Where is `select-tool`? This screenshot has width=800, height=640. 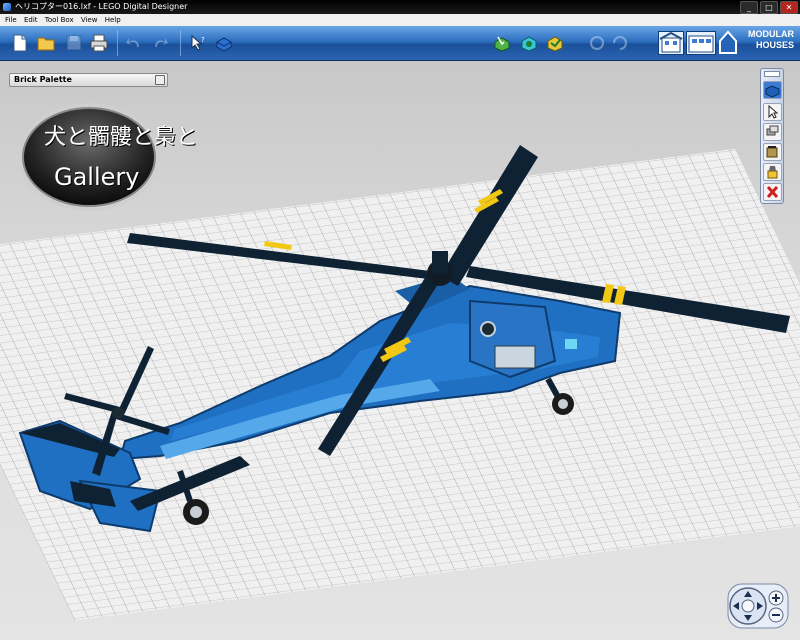
select-tool is located at coordinates (772, 112).